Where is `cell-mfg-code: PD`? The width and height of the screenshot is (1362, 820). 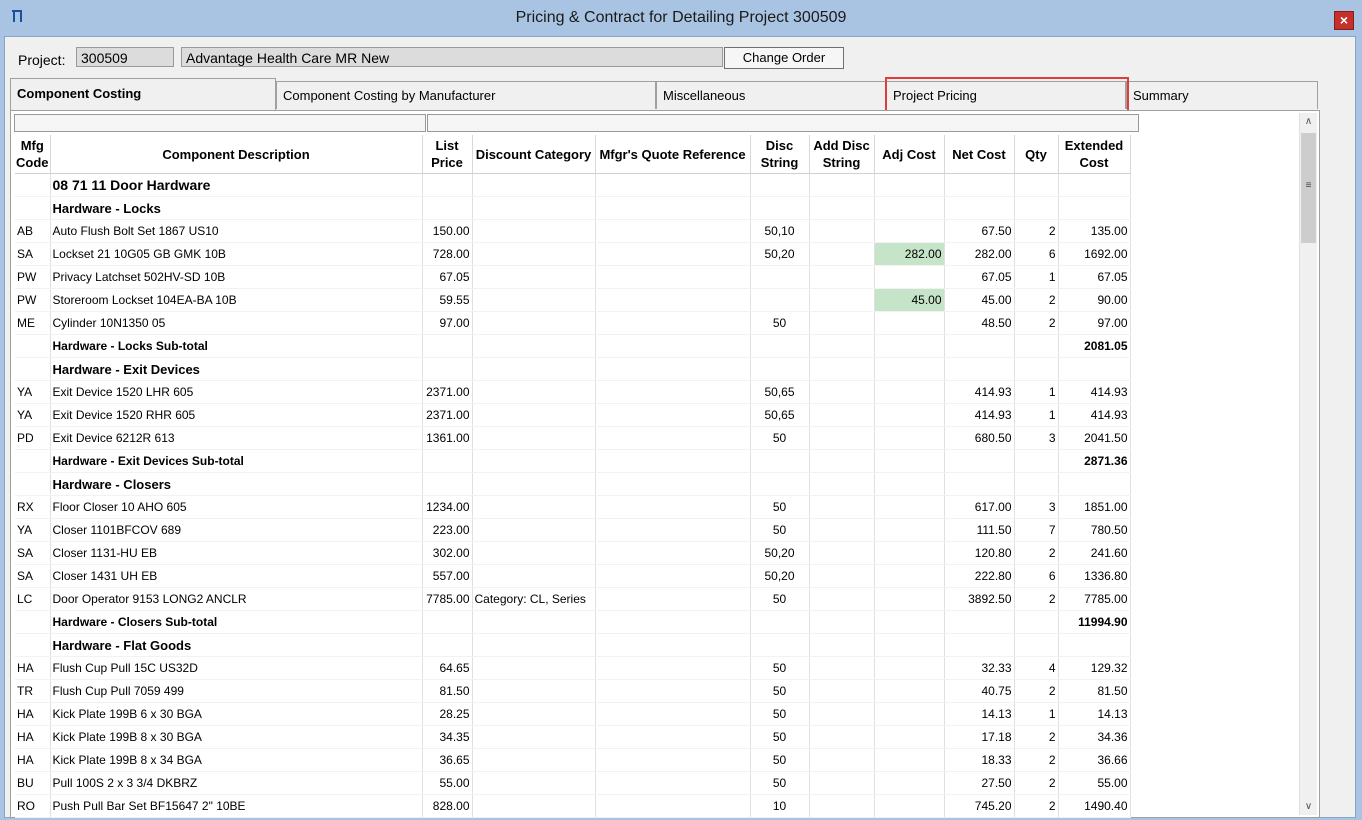 cell-mfg-code: PD is located at coordinates (33, 438).